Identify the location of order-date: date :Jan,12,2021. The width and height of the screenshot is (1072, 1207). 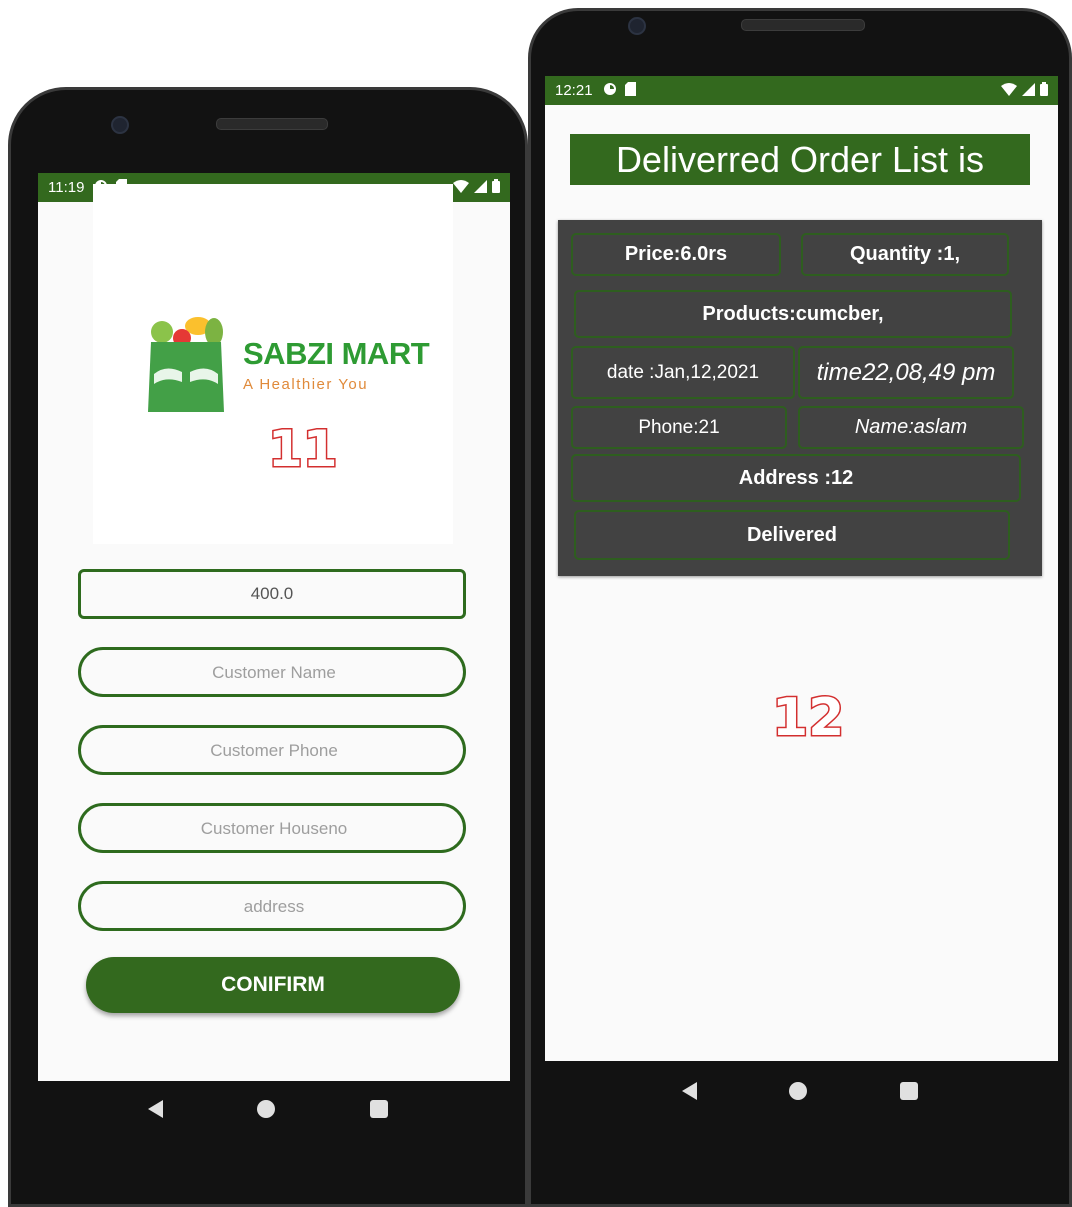
(683, 372).